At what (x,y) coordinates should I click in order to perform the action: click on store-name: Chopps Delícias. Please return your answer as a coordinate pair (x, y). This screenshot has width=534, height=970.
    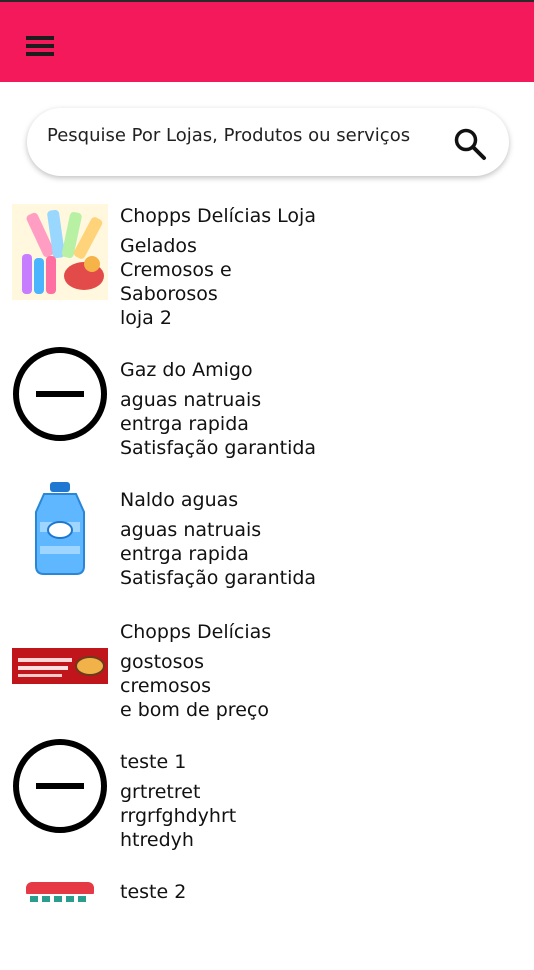
    Looking at the image, I should click on (196, 632).